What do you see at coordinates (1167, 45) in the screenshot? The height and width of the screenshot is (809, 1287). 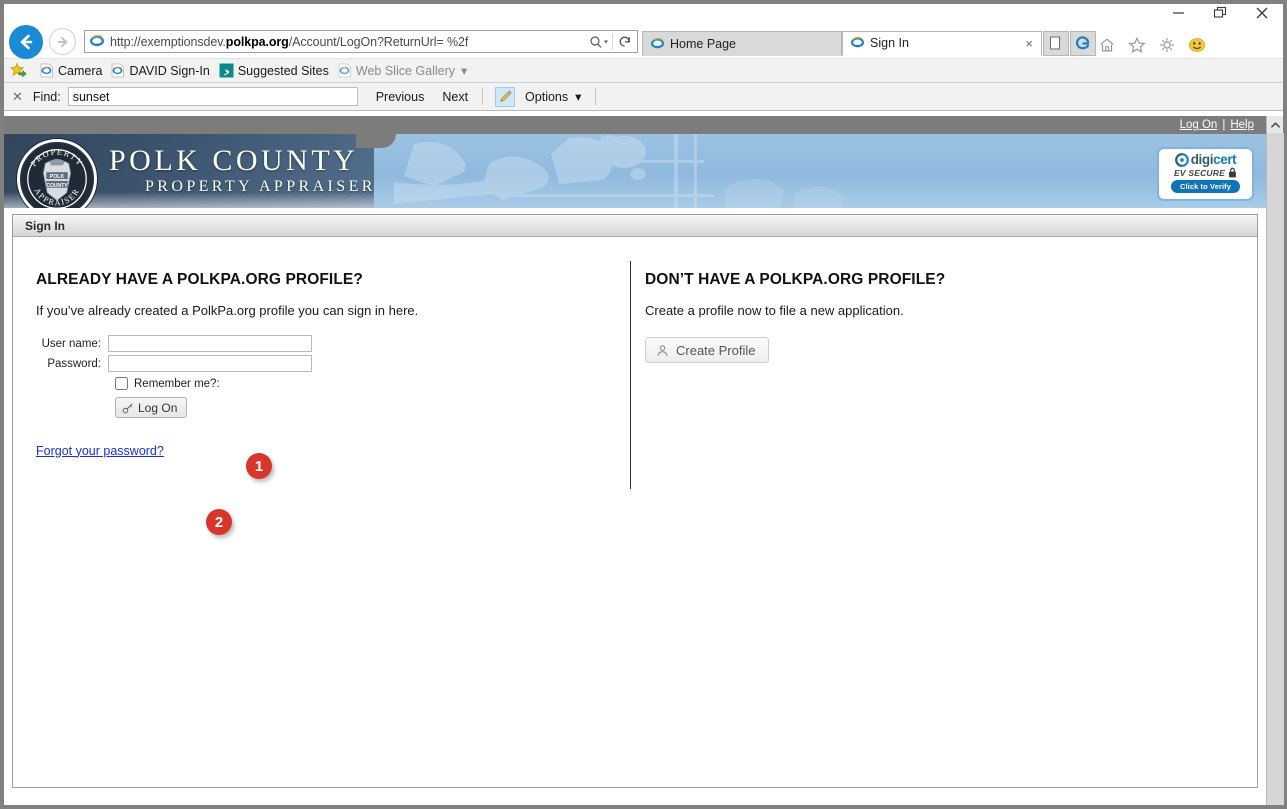 I see `gear-icon` at bounding box center [1167, 45].